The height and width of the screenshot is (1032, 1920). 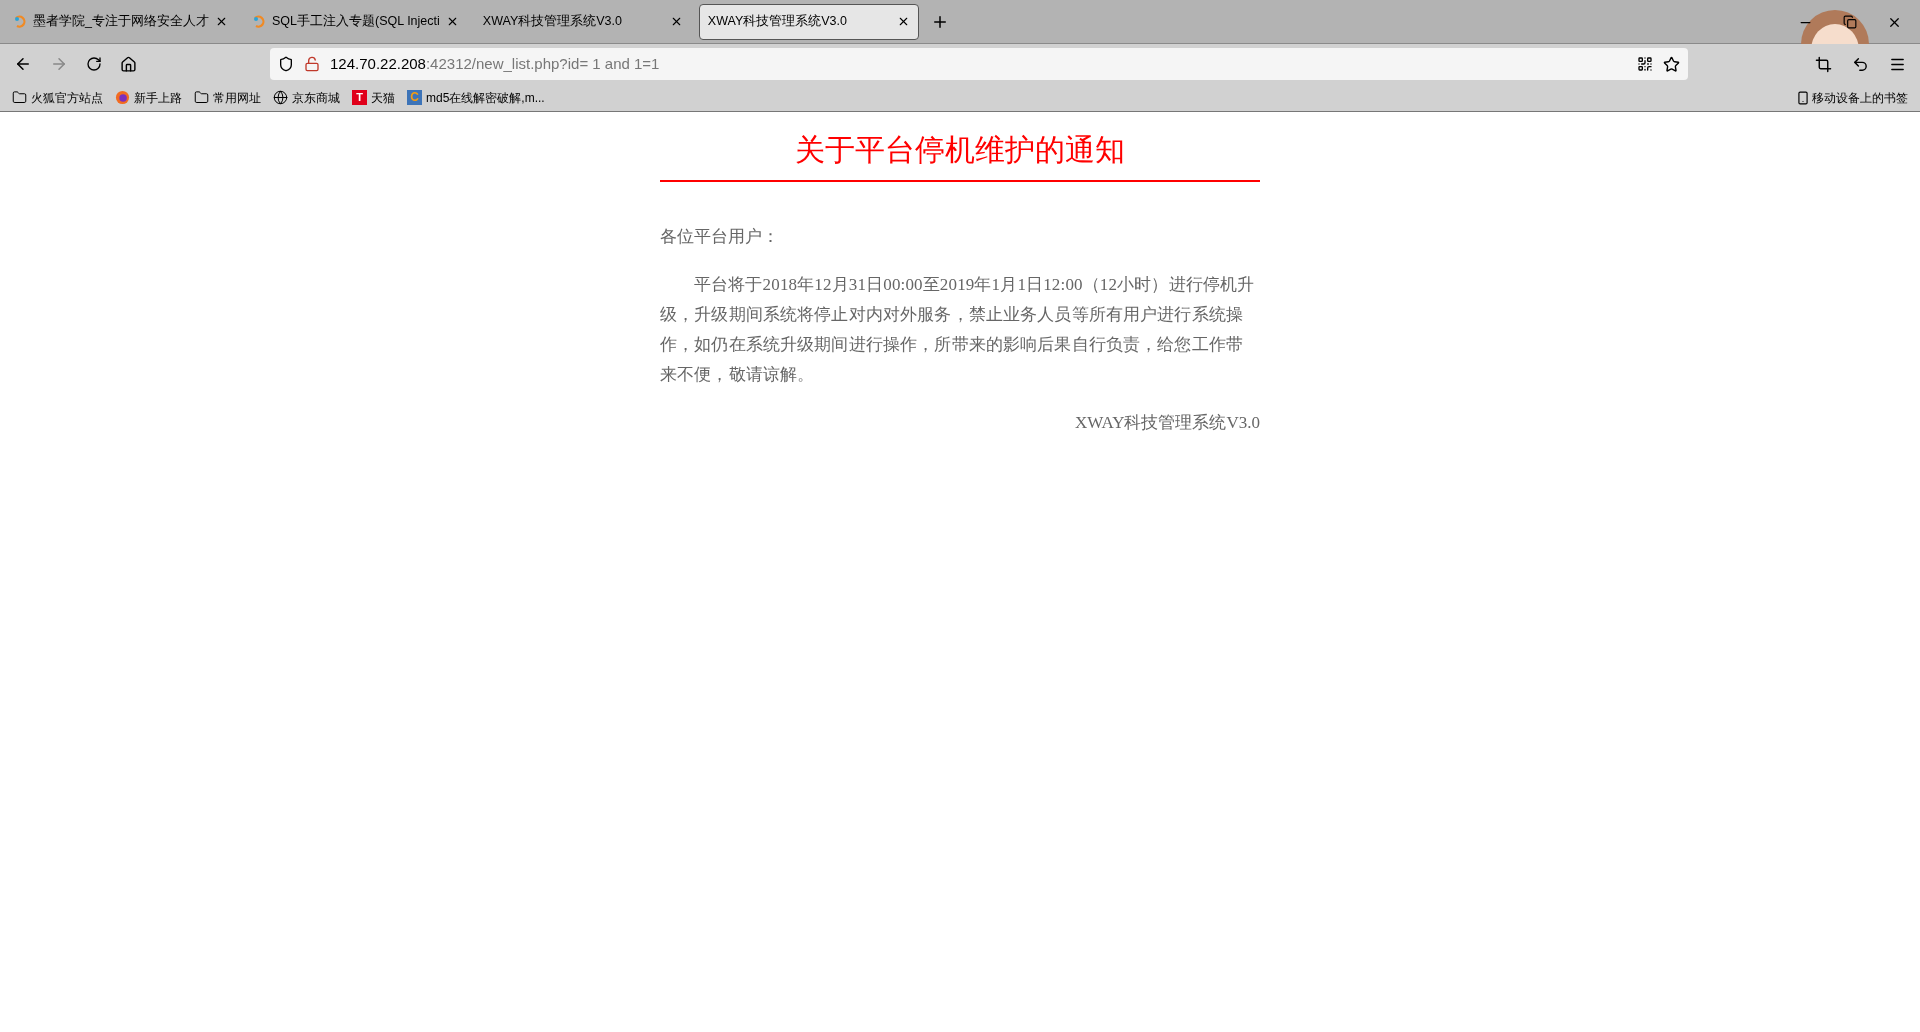 I want to click on bookmark-item: 常用网址, so click(x=227, y=97).